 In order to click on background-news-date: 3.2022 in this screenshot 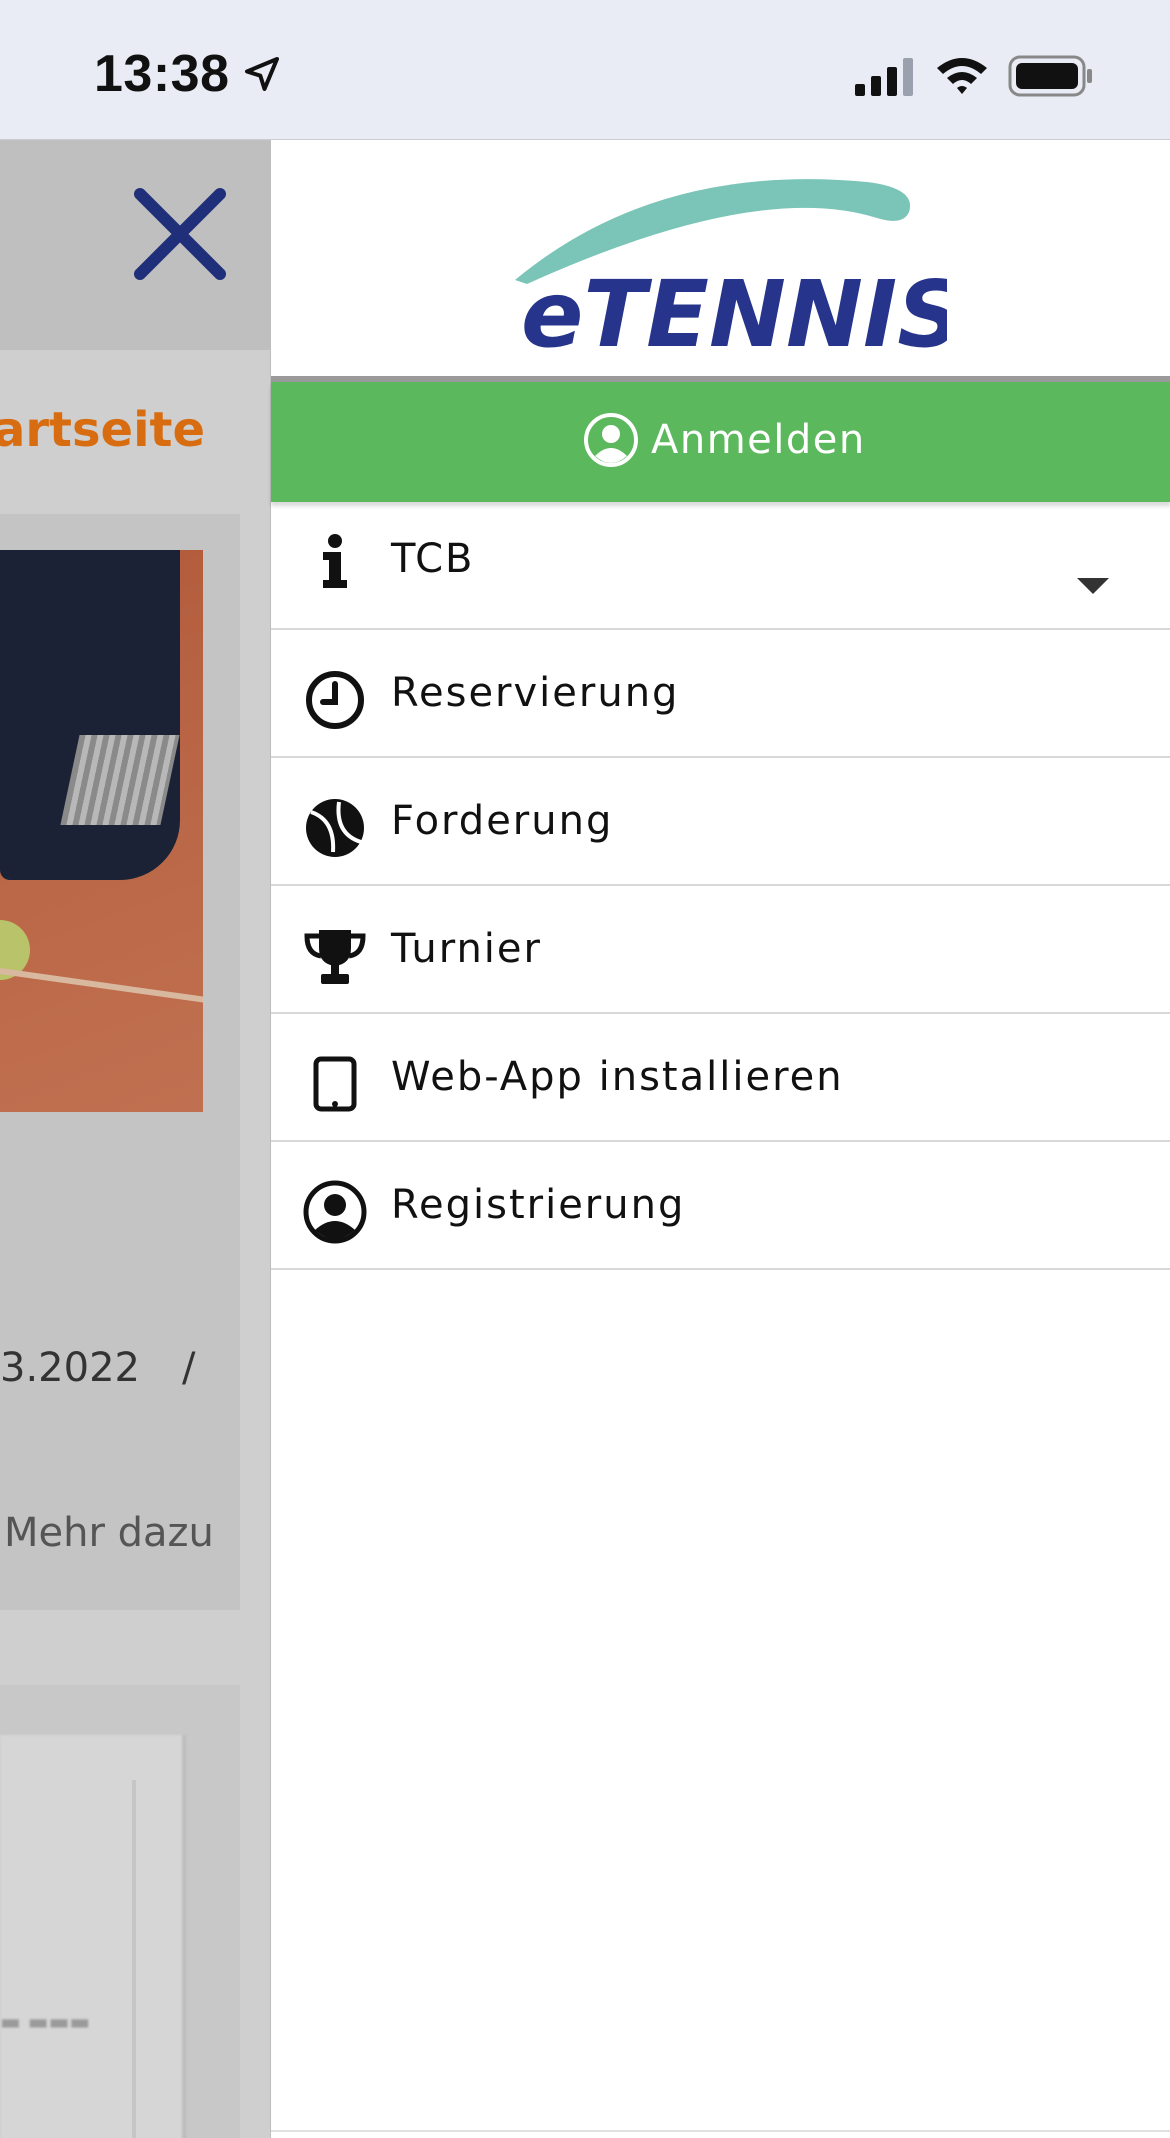, I will do `click(70, 1368)`.